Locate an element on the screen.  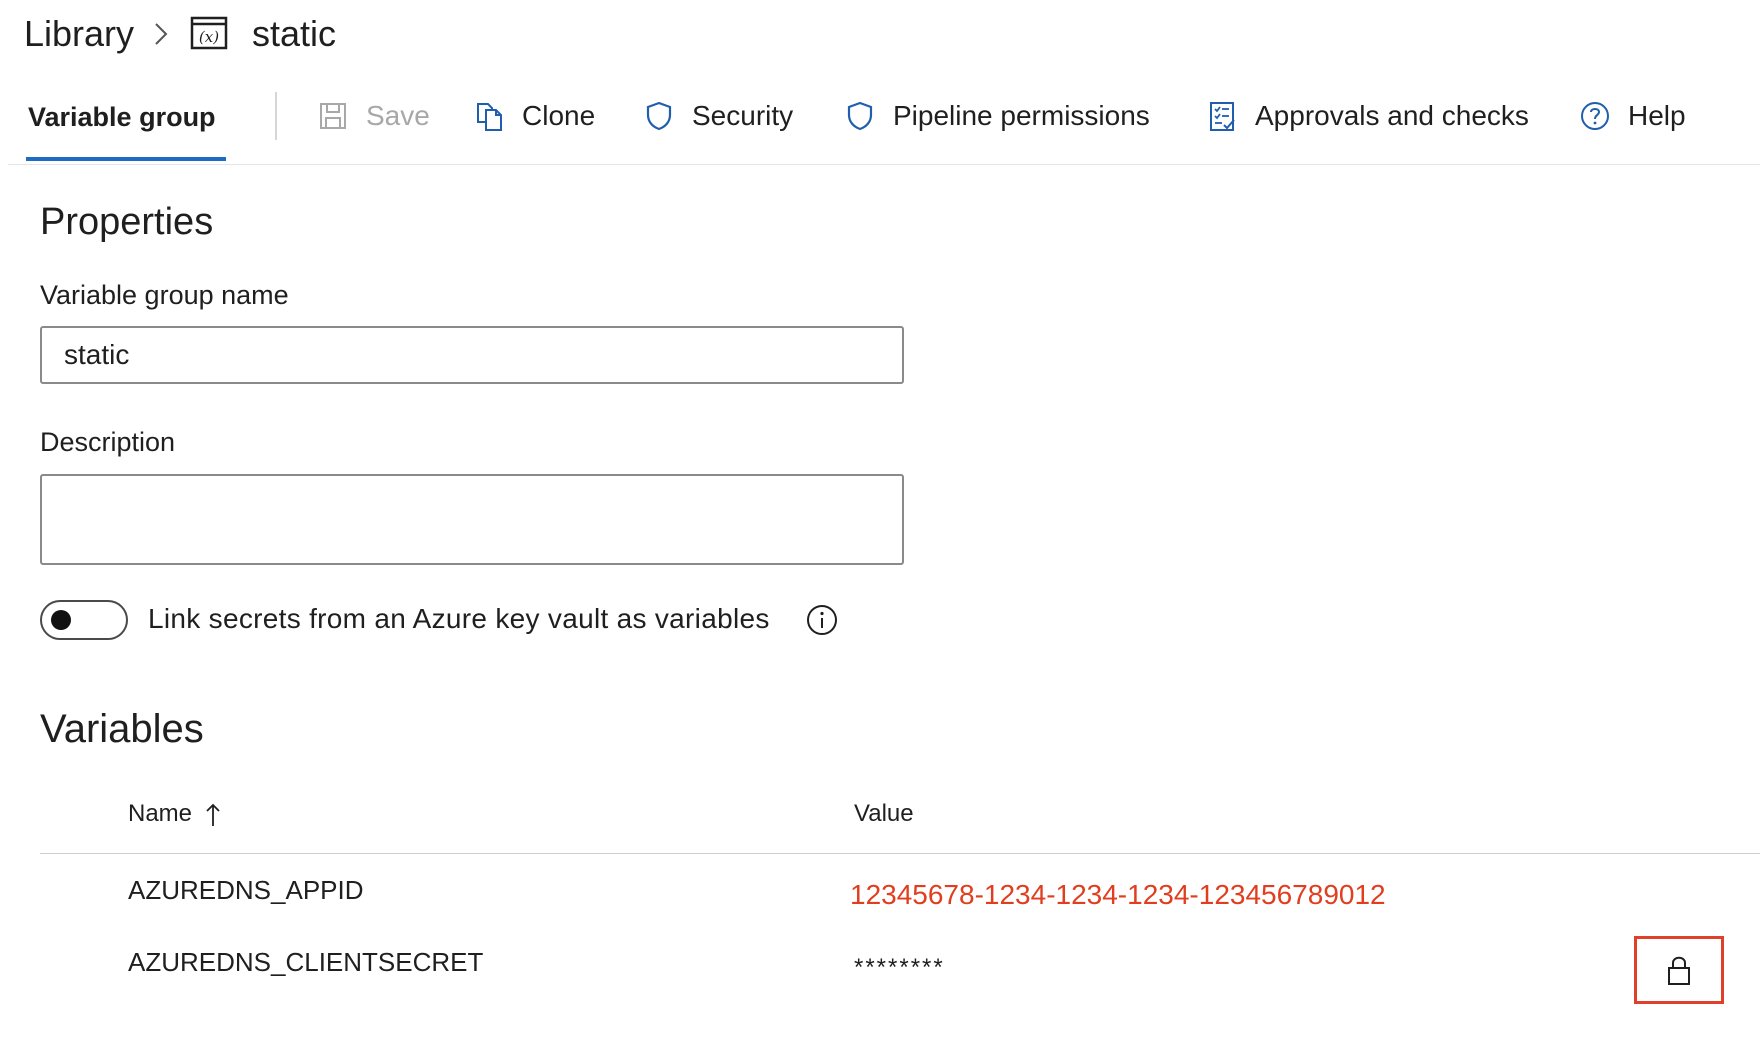
column-header-name: Name is located at coordinates (175, 814).